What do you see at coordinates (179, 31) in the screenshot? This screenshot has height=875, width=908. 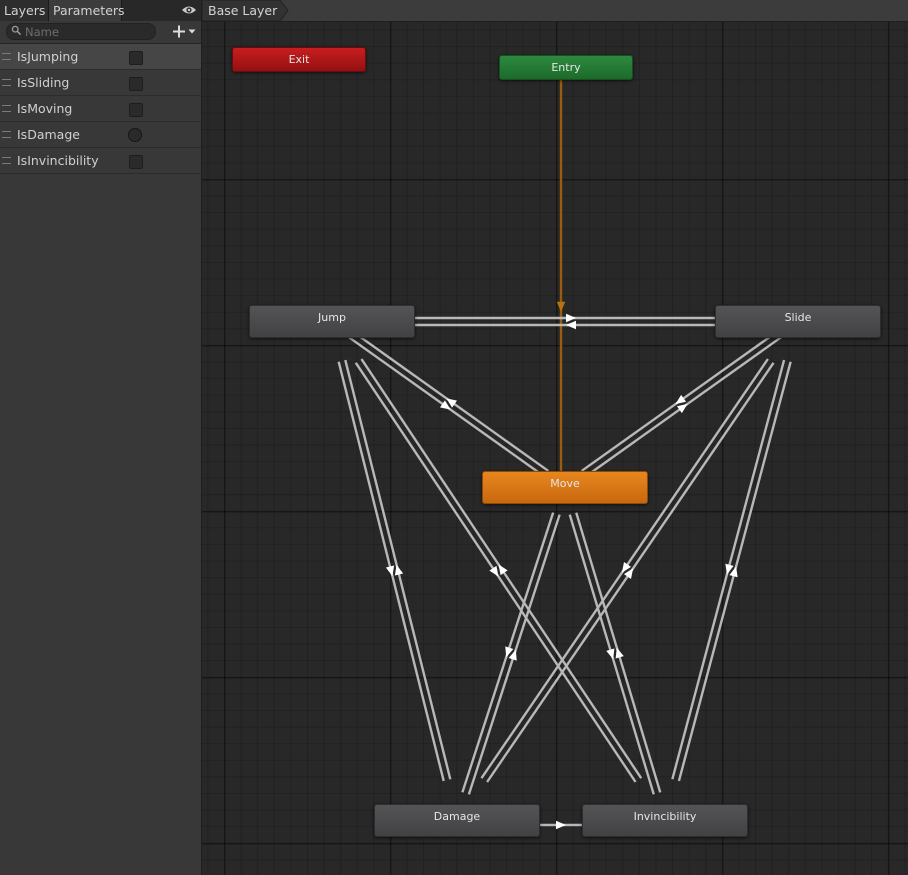 I see `plus-icon` at bounding box center [179, 31].